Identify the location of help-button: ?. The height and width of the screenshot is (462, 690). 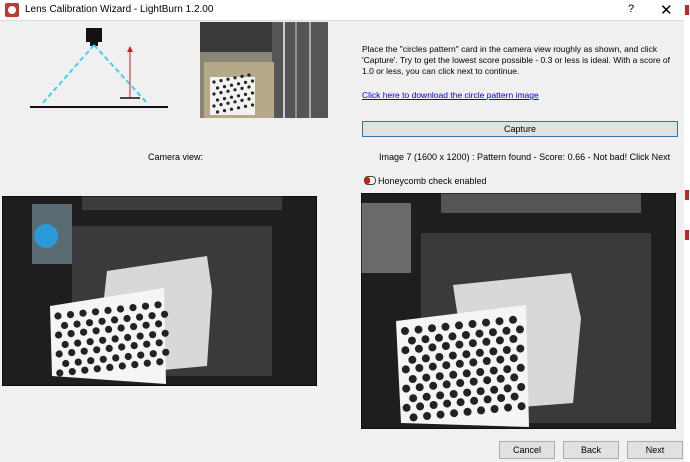
(631, 9).